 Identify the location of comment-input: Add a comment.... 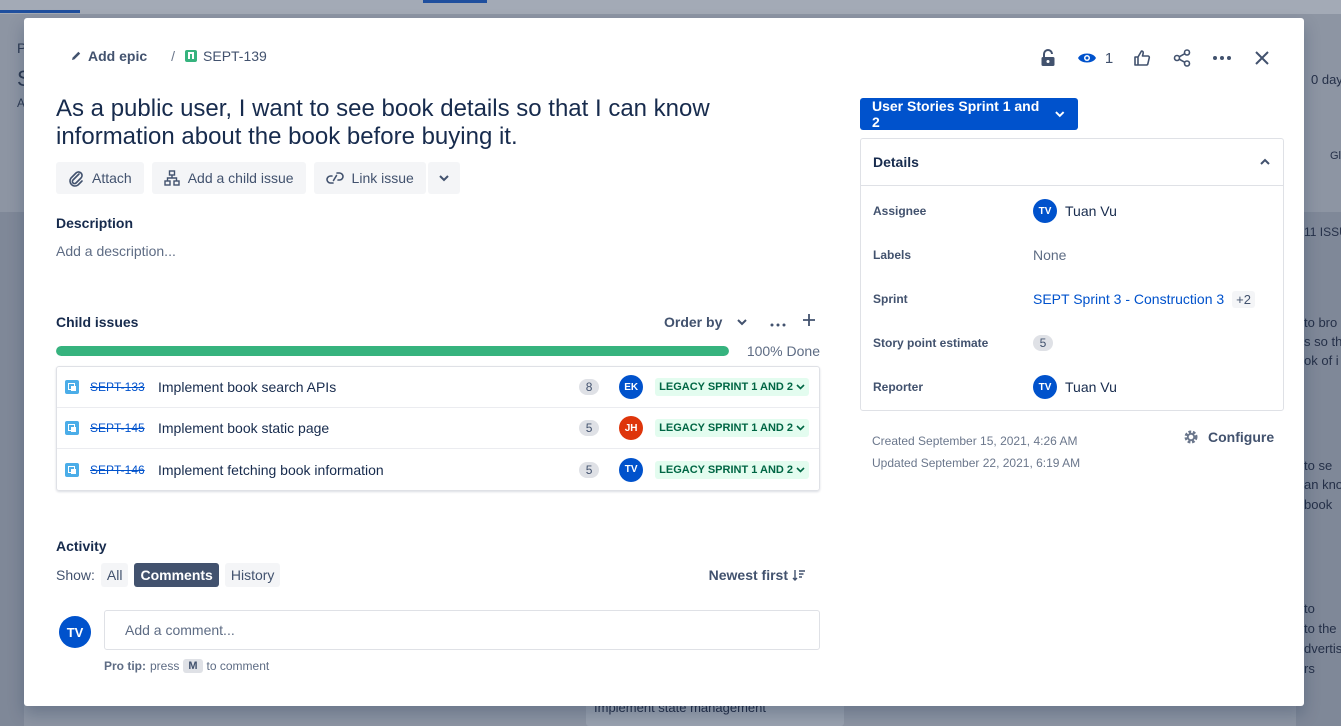
(462, 630).